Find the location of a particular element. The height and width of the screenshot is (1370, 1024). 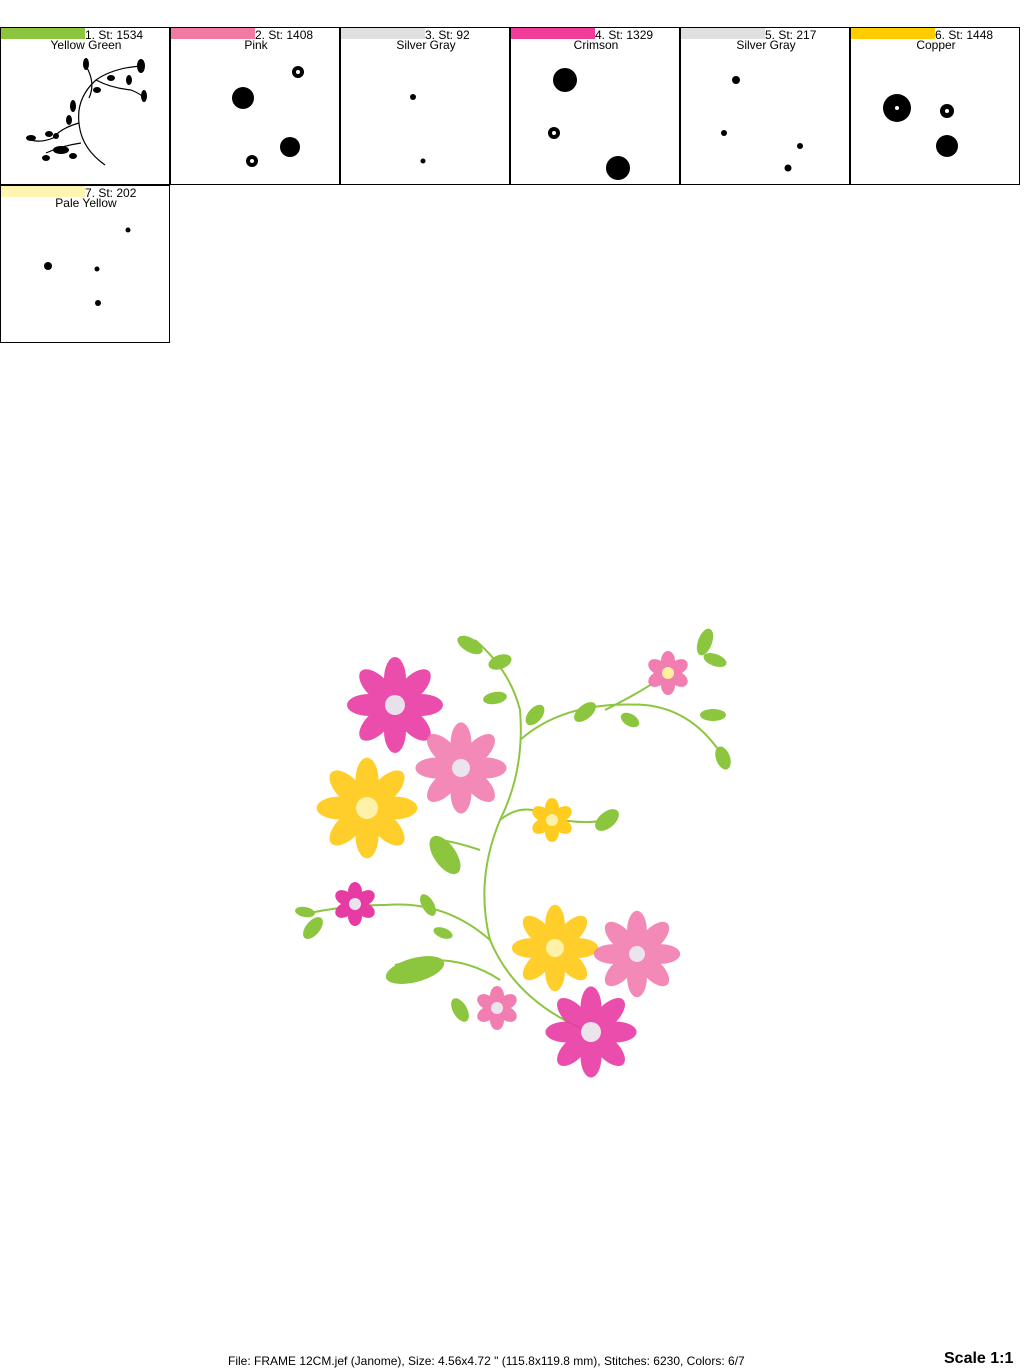

thread-block-4: 4. St: 1329 Crimson is located at coordinates (595, 106).